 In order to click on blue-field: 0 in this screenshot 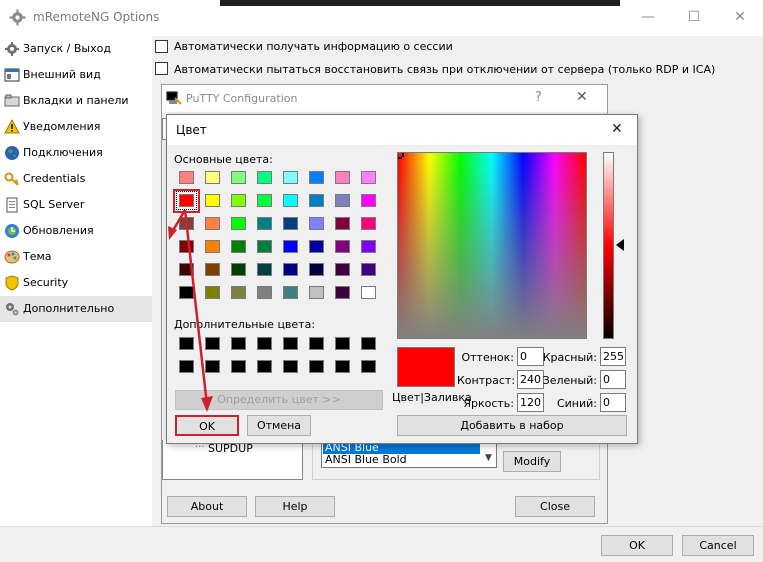, I will do `click(613, 402)`.